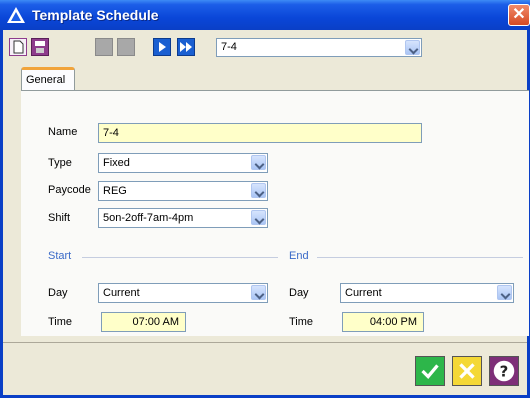  I want to click on record-selector: 7-4, so click(319, 47).